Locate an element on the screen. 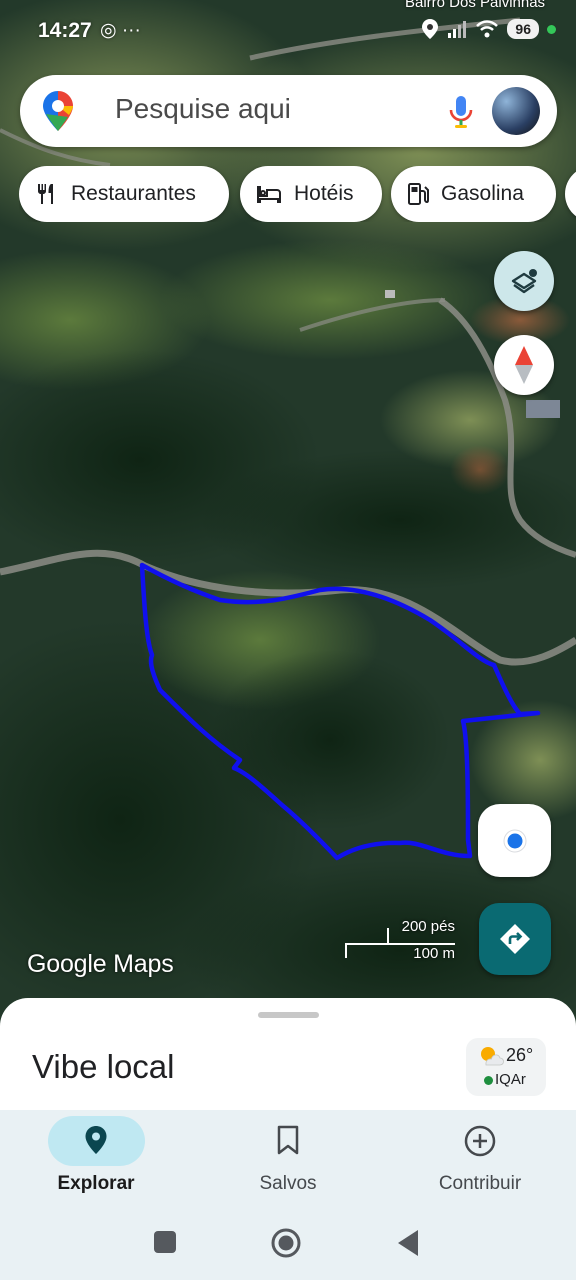  bottom-sheet: Vibe local 26° IQAr is located at coordinates (288, 1058).